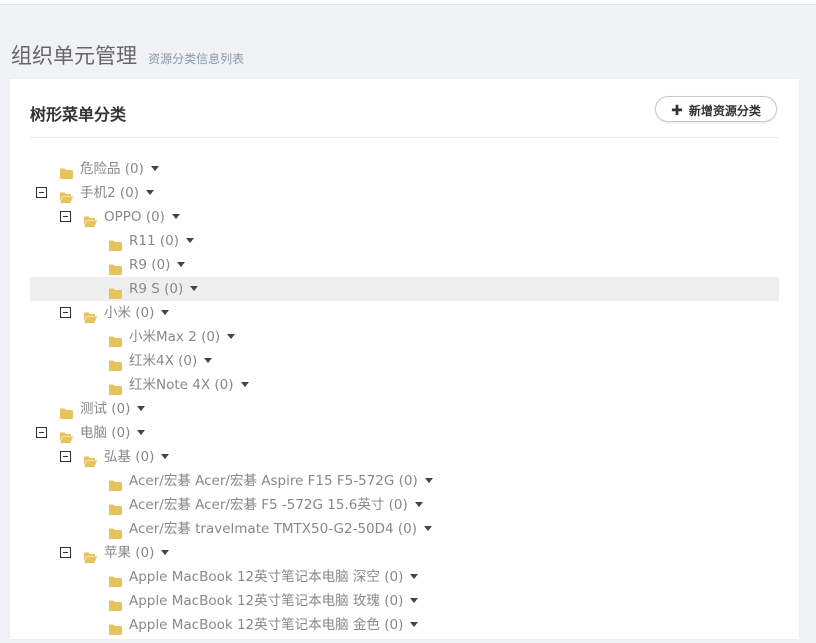 The width and height of the screenshot is (816, 643). I want to click on tree-node-label: Apple MacBook 12英寸笔记本电脑 金色 (0), so click(274, 625).